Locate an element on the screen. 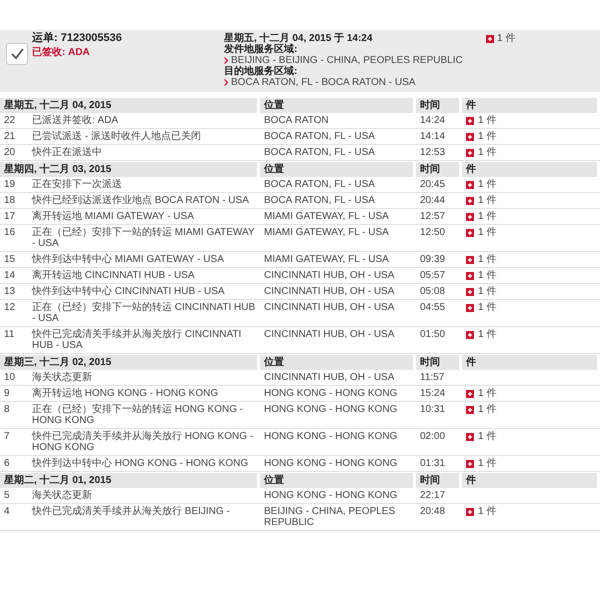 The height and width of the screenshot is (600, 600). event-description: 快件已经到达派送作业地点 BOCA RATON - USA is located at coordinates (144, 201).